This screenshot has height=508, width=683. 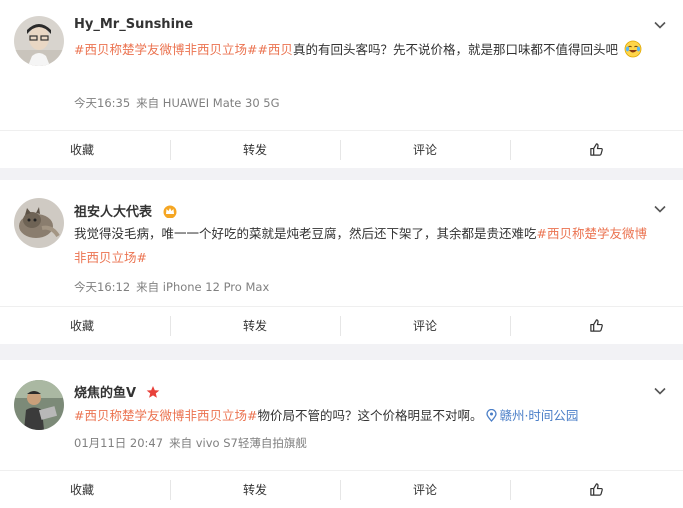 I want to click on post-meta: 01月11日 20:47 来自 vivo S7轻薄自拍旗舰, so click(x=190, y=443).